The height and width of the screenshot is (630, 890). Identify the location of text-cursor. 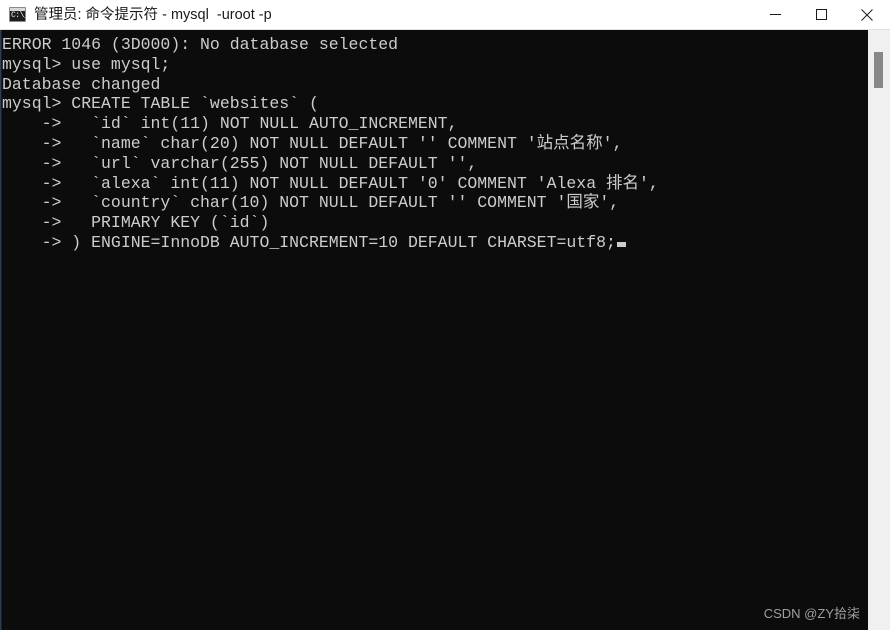
(621, 244).